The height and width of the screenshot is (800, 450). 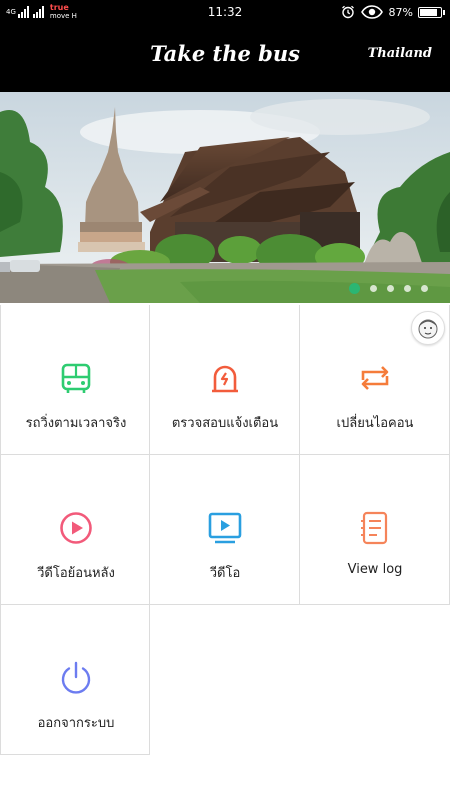 I want to click on alarm-icon, so click(x=225, y=378).